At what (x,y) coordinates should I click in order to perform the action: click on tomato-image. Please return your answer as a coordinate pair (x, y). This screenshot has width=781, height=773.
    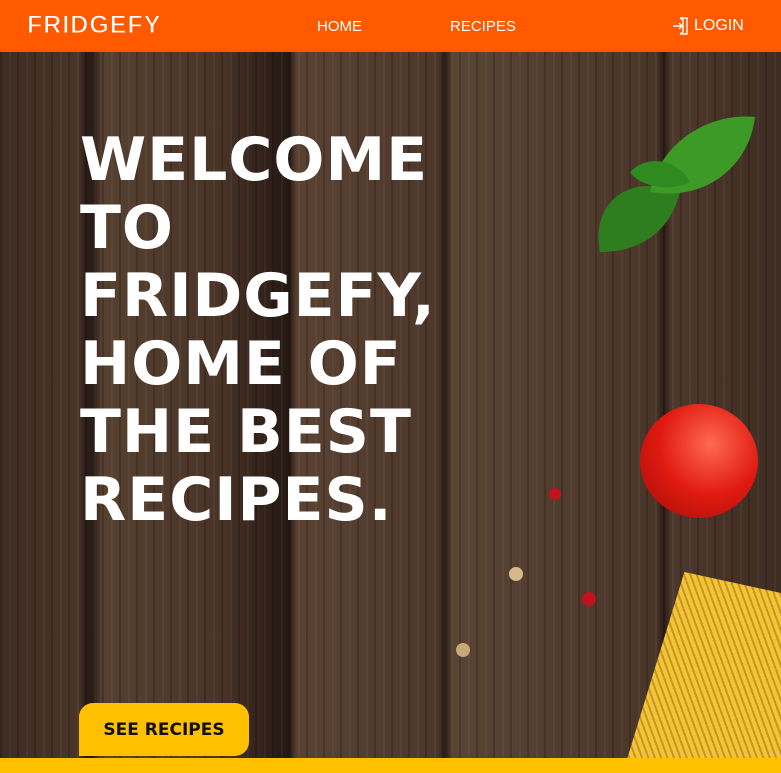
    Looking at the image, I should click on (699, 461).